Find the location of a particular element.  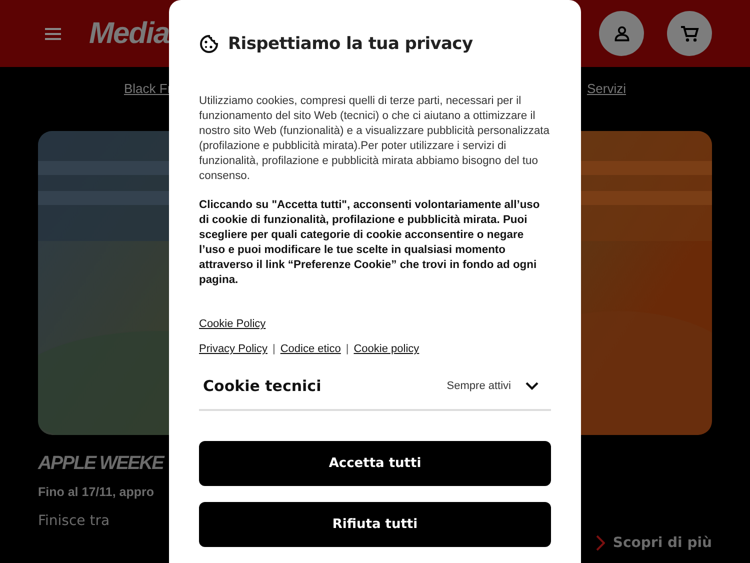

cart-icon is located at coordinates (690, 34).